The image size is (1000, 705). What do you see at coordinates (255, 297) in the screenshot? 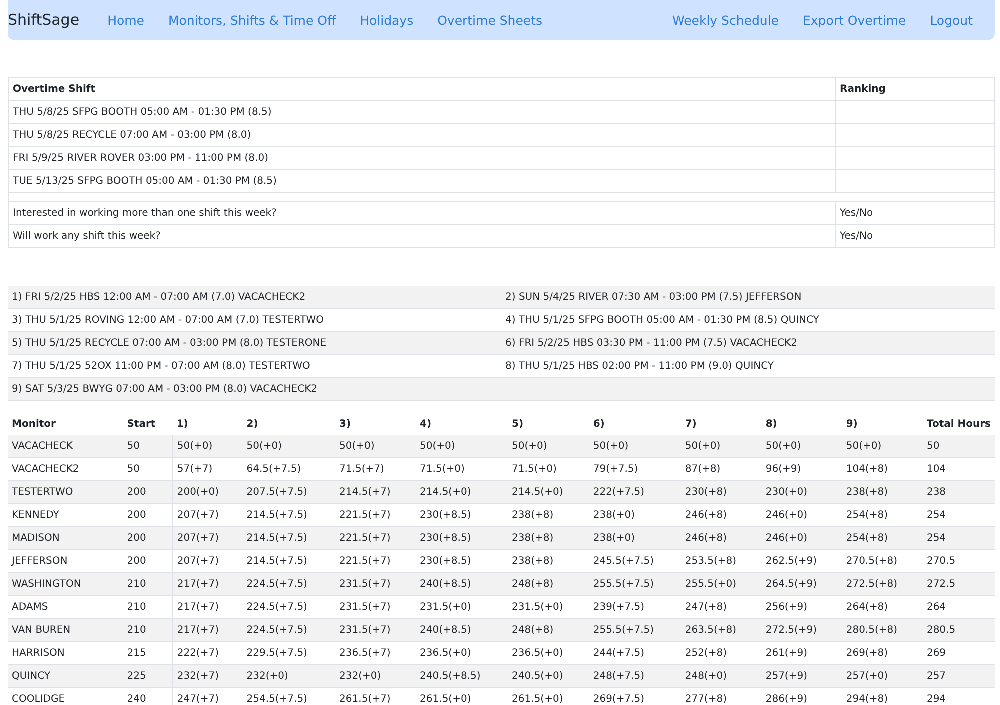
I see `table-cell: 1) FRI 5/2/25 HBS 12:00 AM - 07:00 AM (7.0) VACACHECK2` at bounding box center [255, 297].